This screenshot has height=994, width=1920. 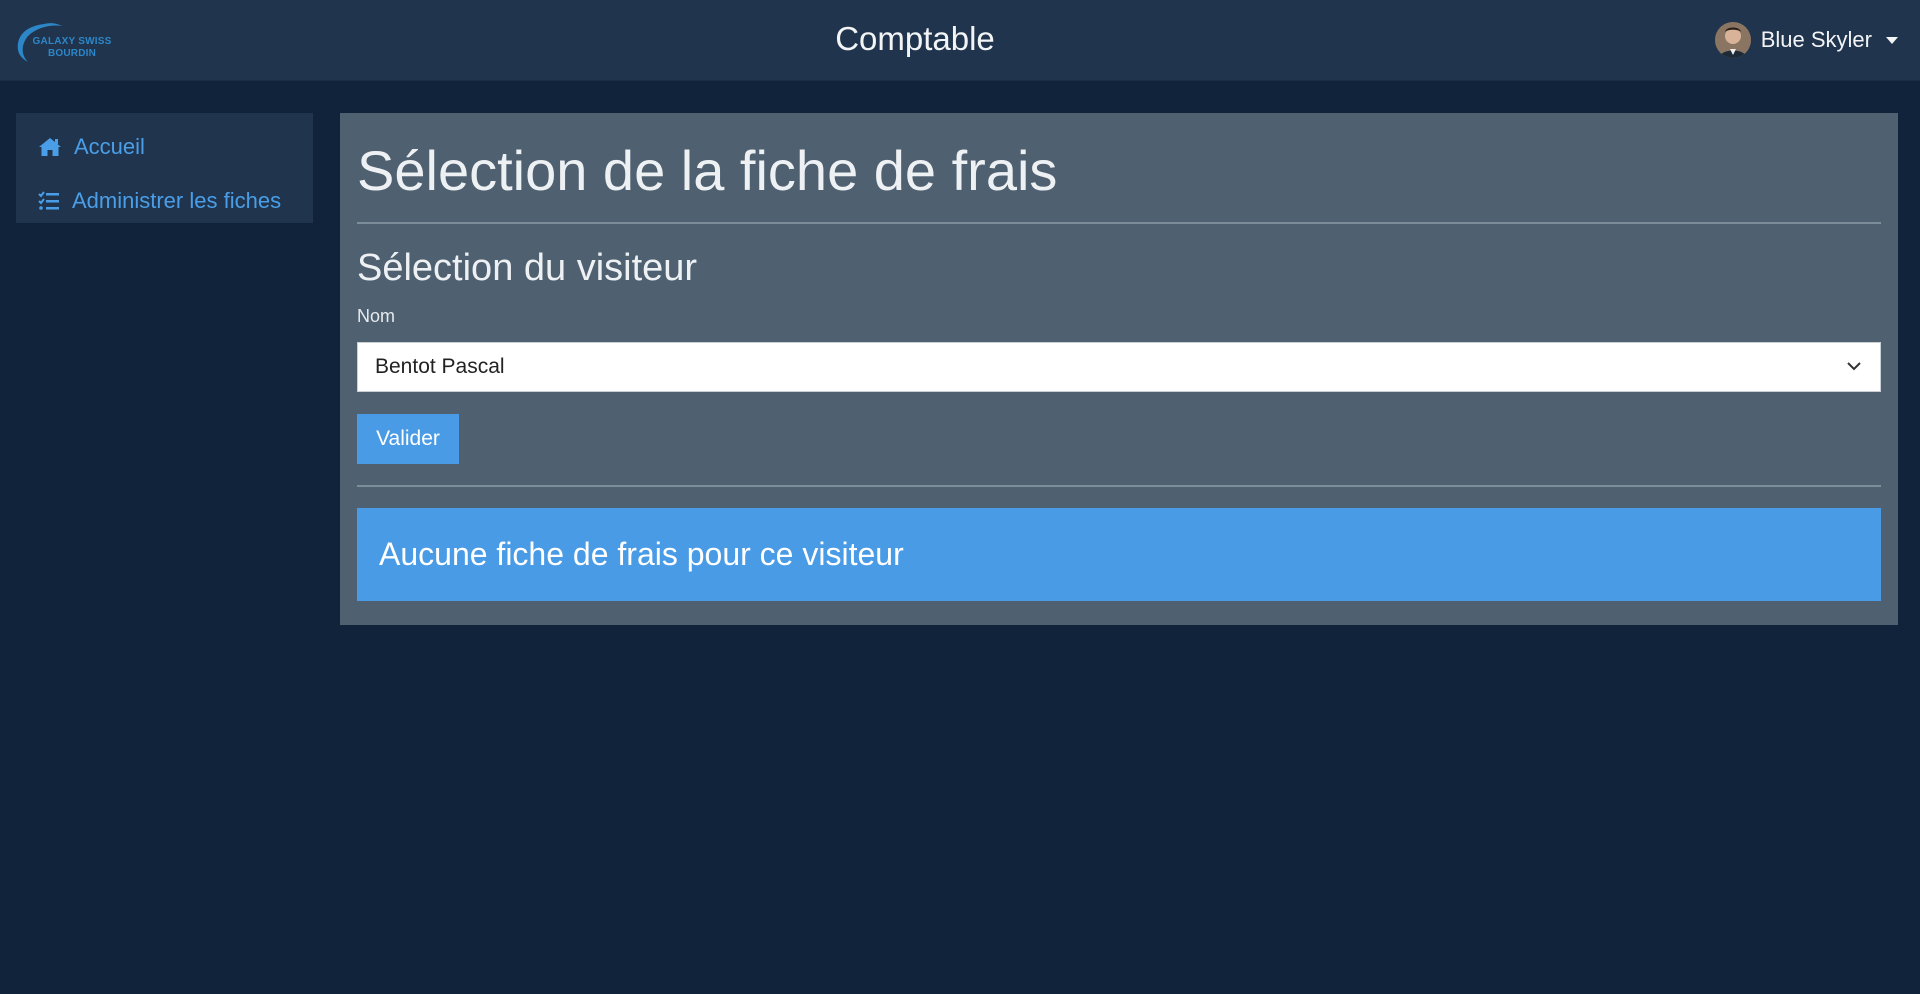 What do you see at coordinates (440, 366) in the screenshot?
I see `visitor-select-value: Bentot Pascal` at bounding box center [440, 366].